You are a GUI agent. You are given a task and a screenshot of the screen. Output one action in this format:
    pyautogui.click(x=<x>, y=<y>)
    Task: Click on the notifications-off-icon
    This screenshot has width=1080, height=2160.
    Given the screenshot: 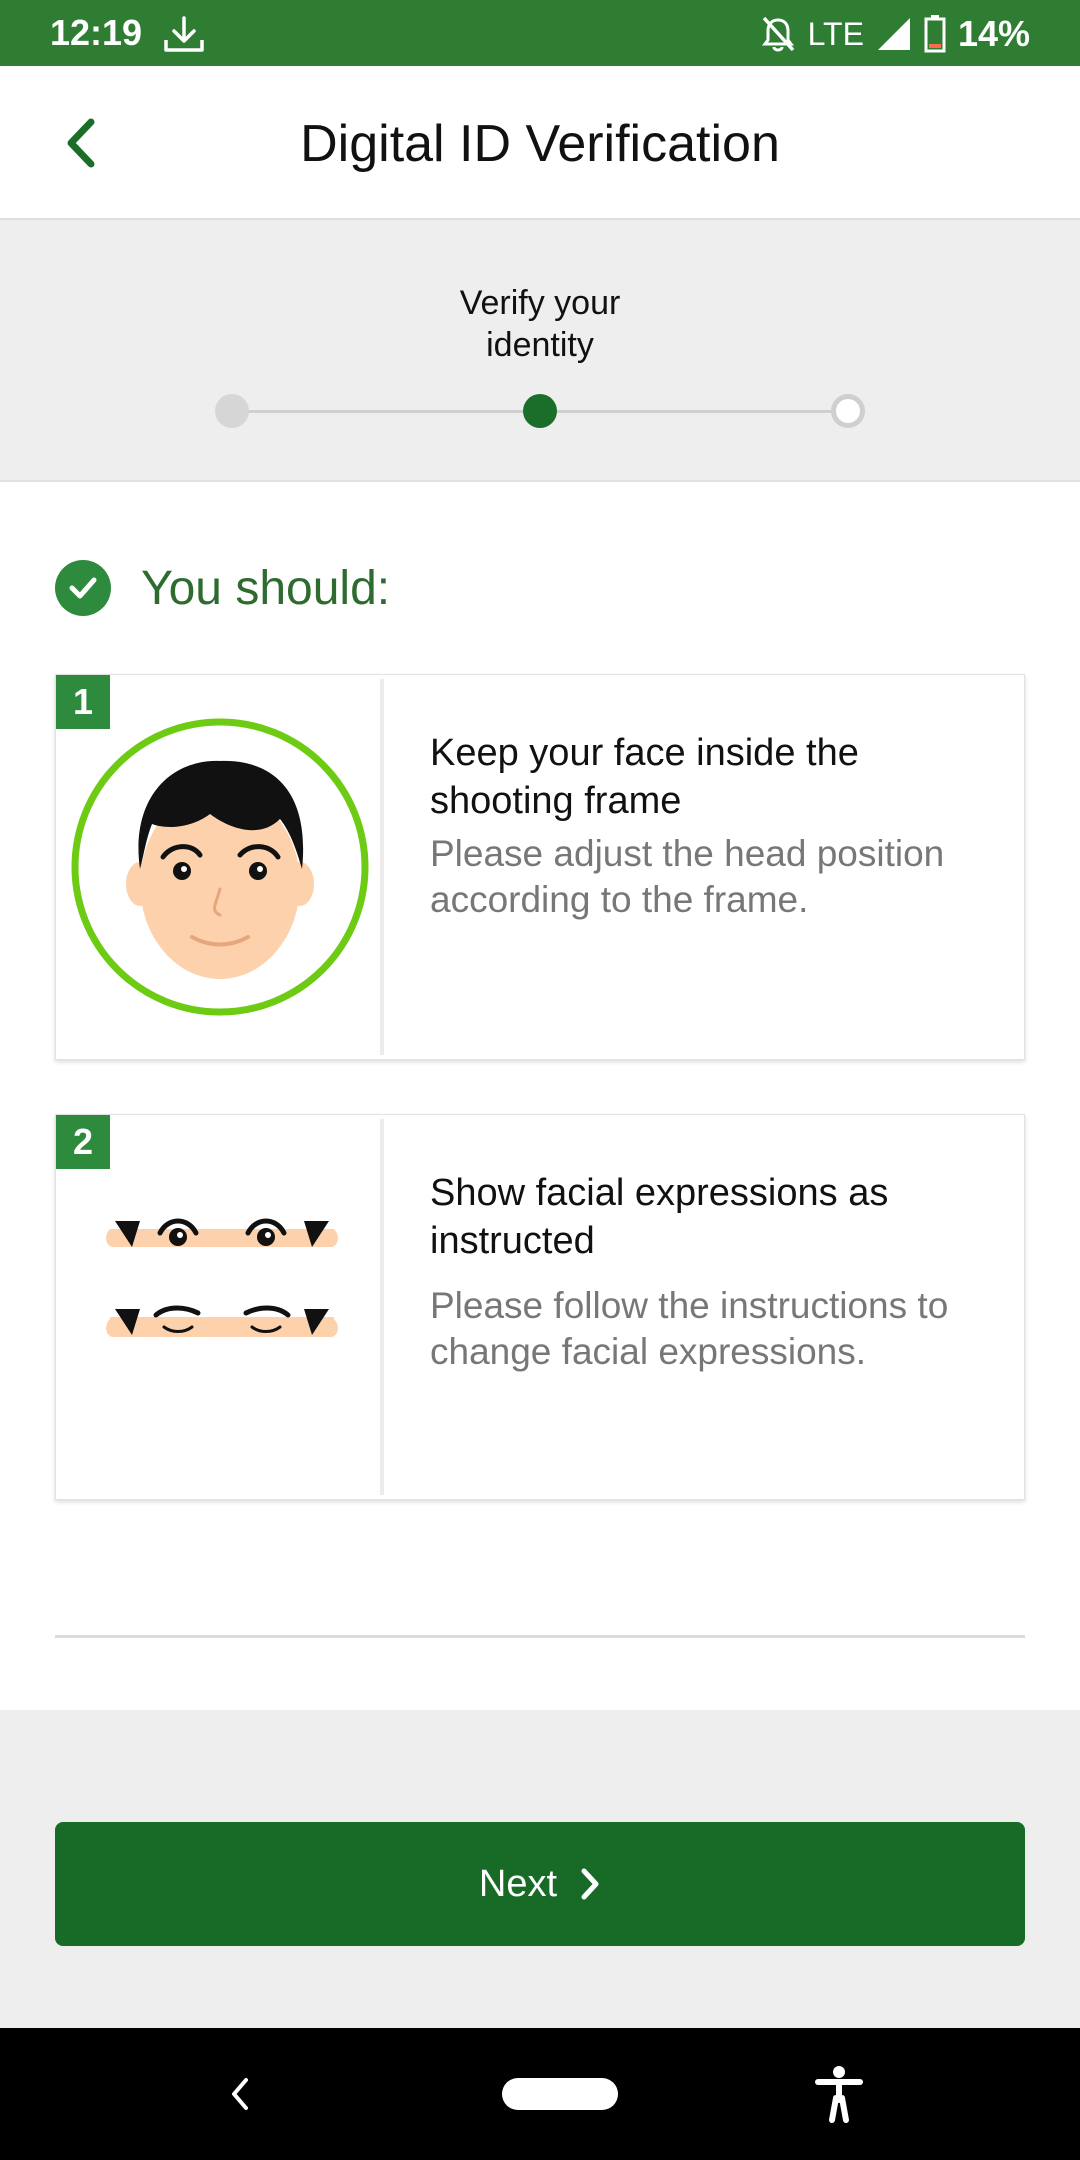 What is the action you would take?
    pyautogui.click(x=777, y=34)
    